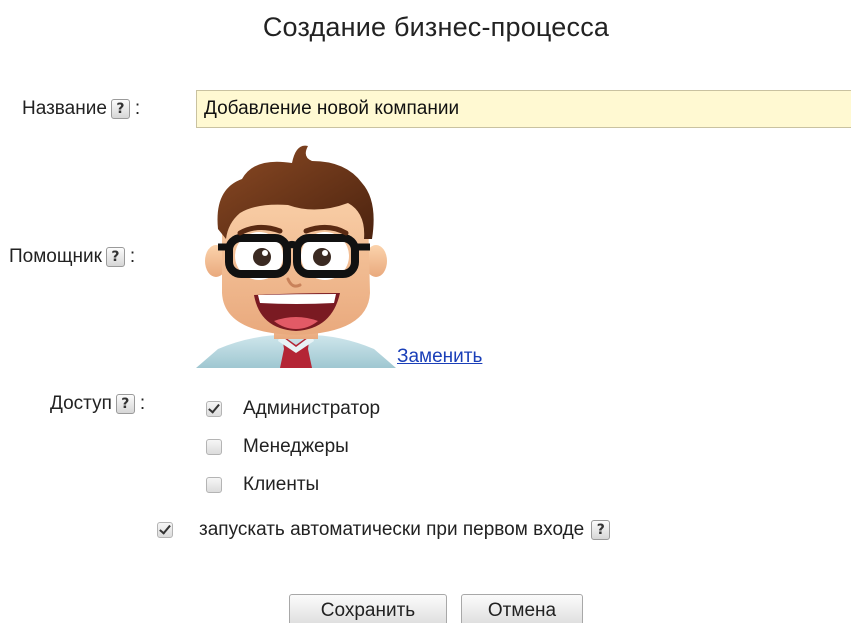 The image size is (851, 623). Describe the element at coordinates (55, 256) in the screenshot. I see `assistant-label: Помощник` at that location.